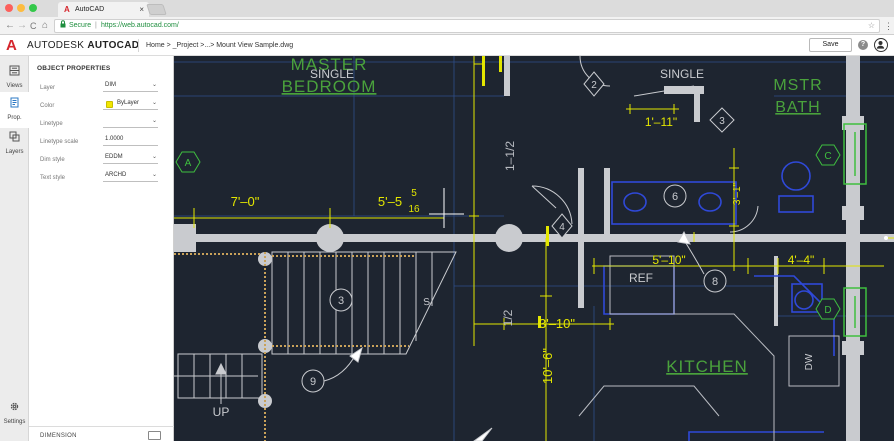  What do you see at coordinates (185, 238) in the screenshot?
I see `wall-end-left` at bounding box center [185, 238].